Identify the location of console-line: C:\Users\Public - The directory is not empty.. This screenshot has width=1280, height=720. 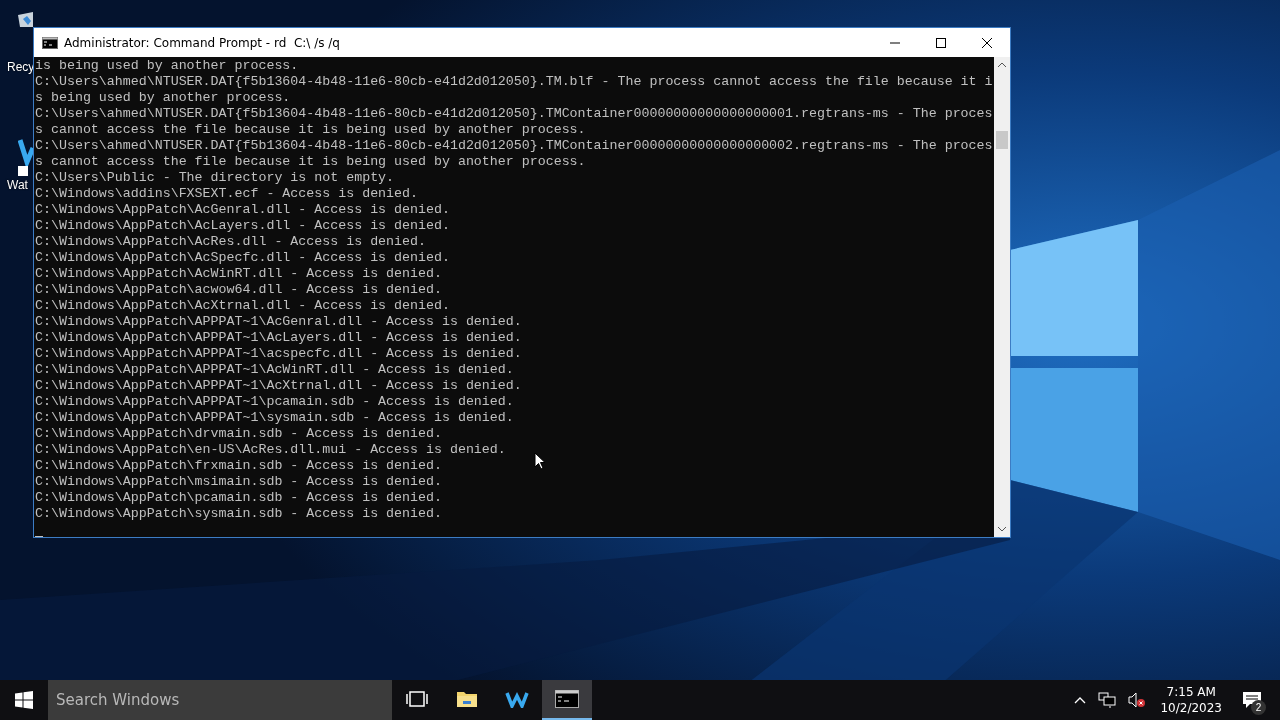
(215, 178).